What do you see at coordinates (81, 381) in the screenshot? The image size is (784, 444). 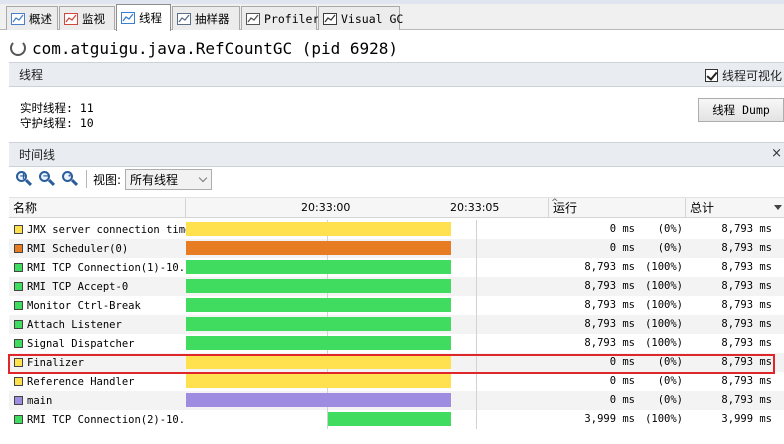 I see `thread-name: Reference Handler` at bounding box center [81, 381].